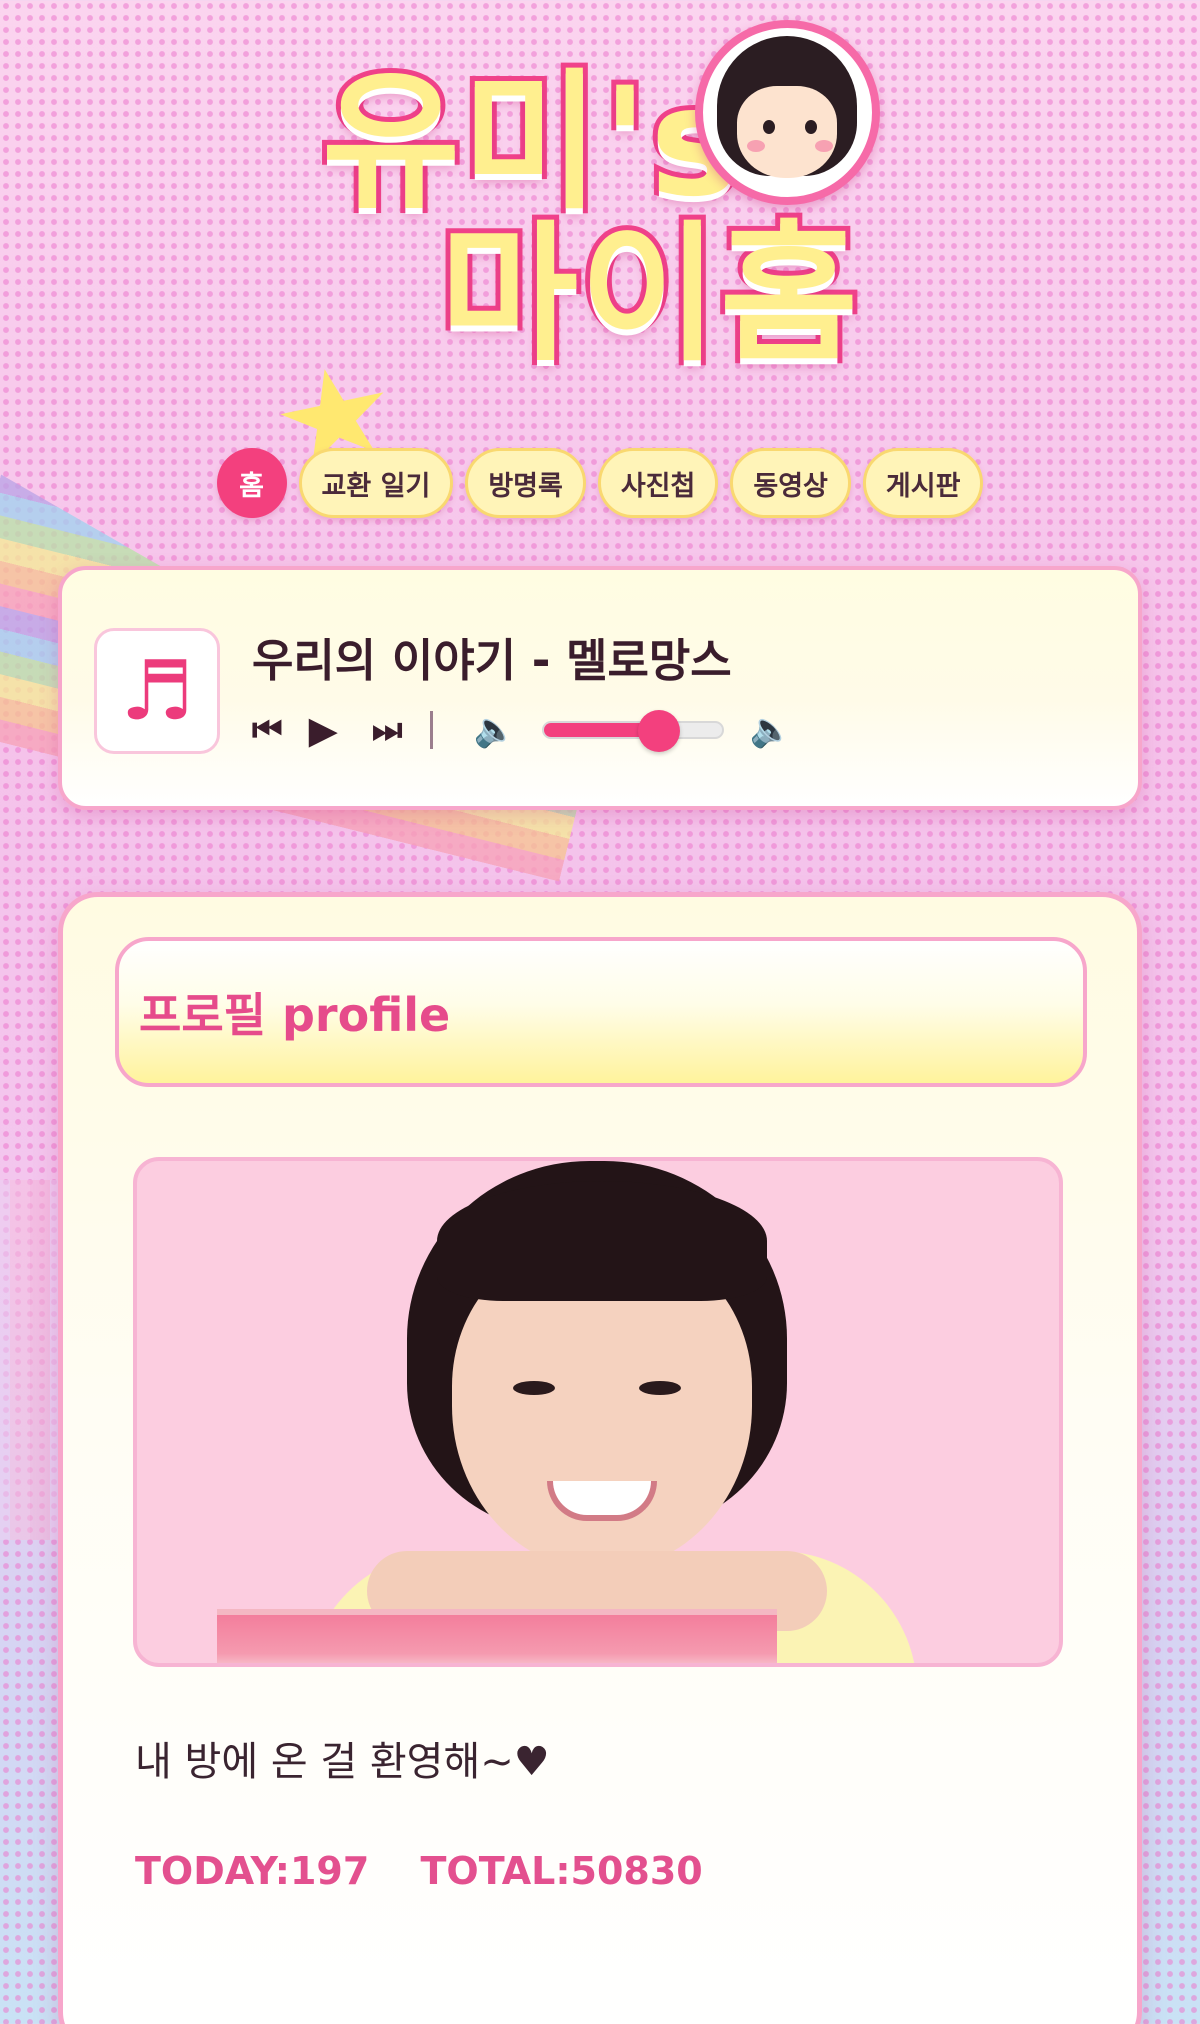 Image resolution: width=1200 pixels, height=2024 pixels. What do you see at coordinates (251, 483) in the screenshot?
I see `tab-home: 홈` at bounding box center [251, 483].